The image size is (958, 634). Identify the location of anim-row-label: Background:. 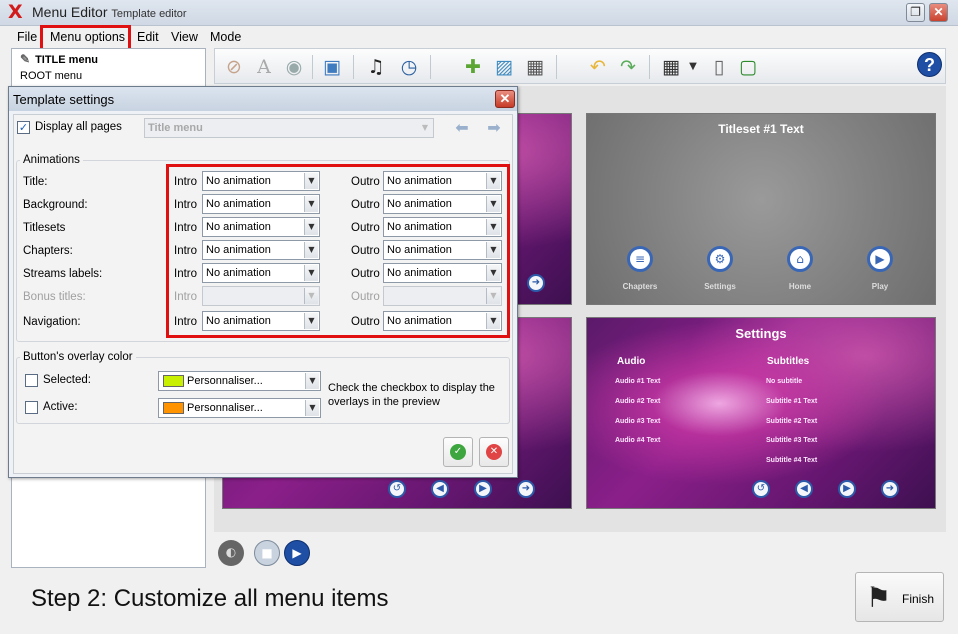
(55, 205).